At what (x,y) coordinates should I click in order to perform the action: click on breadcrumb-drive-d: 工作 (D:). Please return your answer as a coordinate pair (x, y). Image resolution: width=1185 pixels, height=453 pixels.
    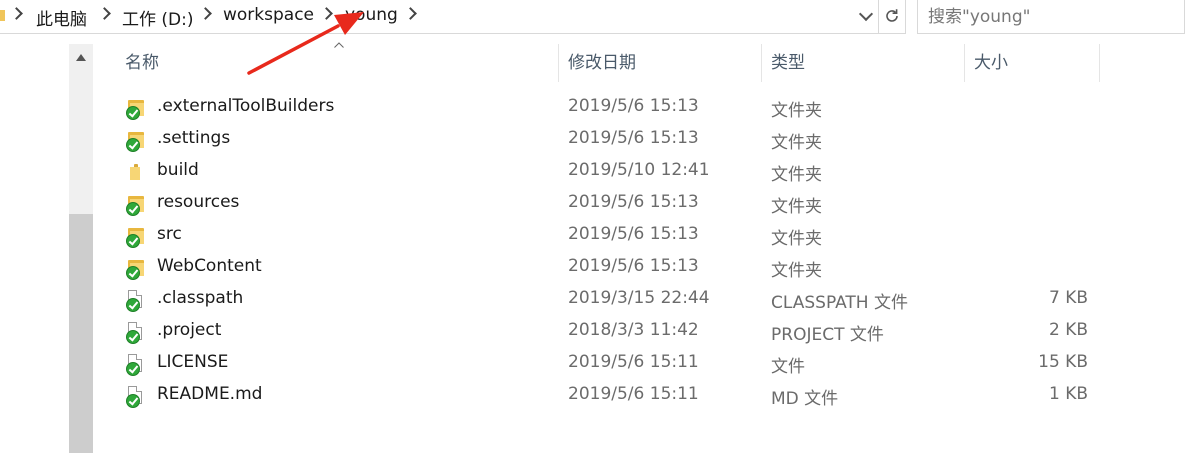
    Looking at the image, I should click on (158, 17).